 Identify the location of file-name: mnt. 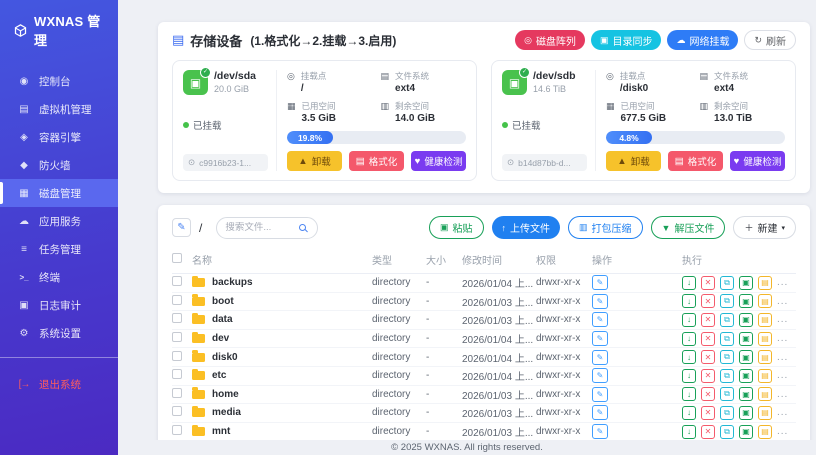
(221, 431).